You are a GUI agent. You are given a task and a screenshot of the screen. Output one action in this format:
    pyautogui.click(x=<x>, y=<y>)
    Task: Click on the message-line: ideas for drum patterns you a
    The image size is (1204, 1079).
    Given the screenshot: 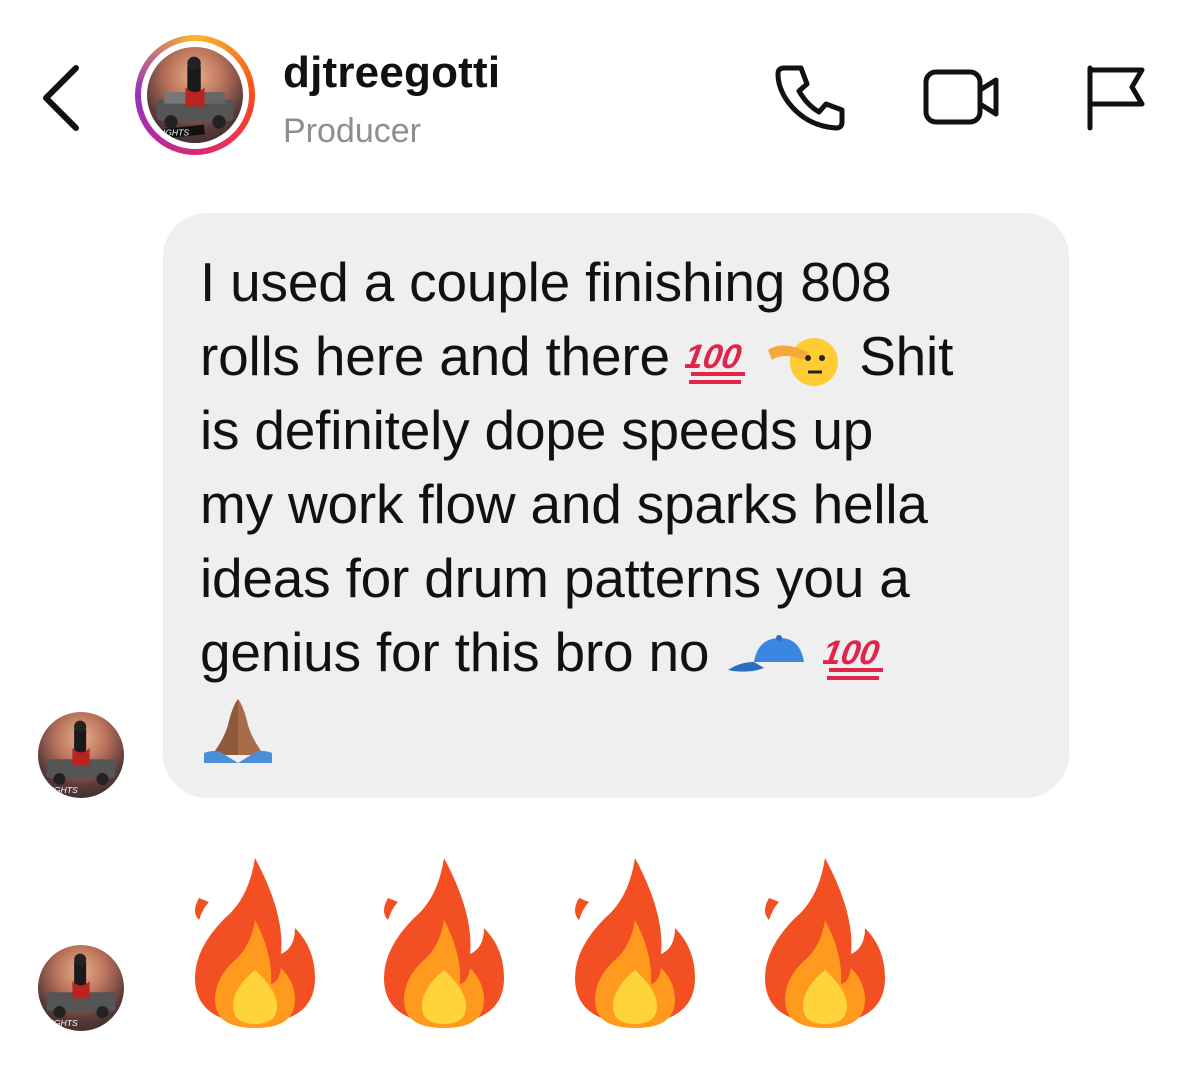 What is the action you would take?
    pyautogui.click(x=555, y=578)
    